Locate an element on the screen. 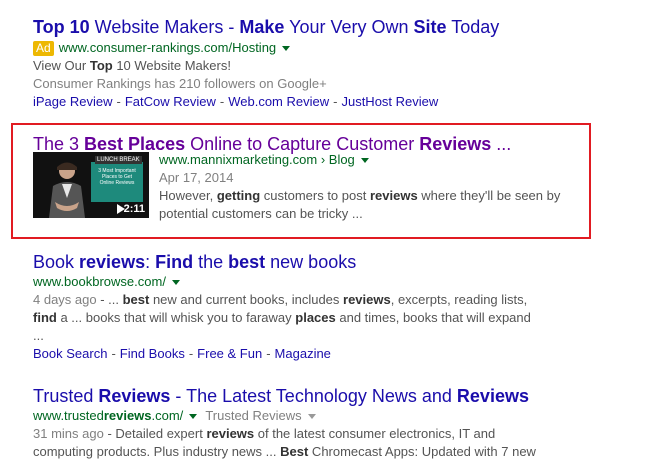 The image size is (645, 464). video-duration: 2:11 is located at coordinates (134, 209).